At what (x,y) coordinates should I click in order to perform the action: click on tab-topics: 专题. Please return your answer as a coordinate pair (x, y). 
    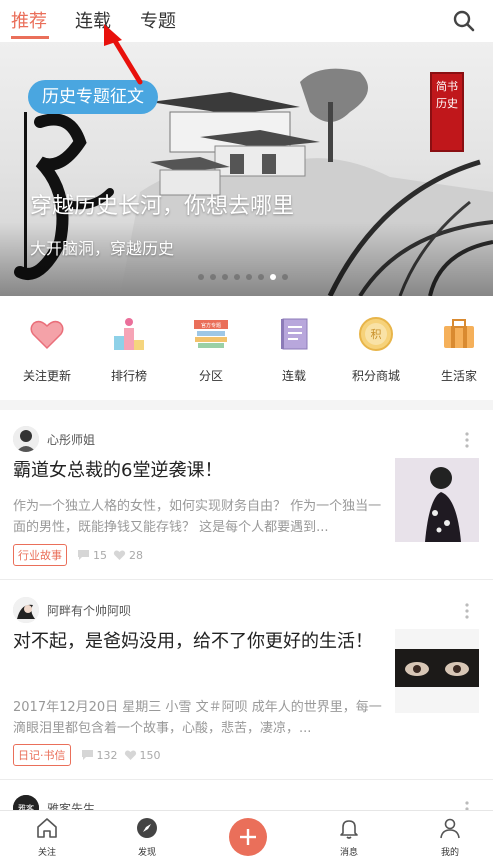
    Looking at the image, I should click on (158, 20).